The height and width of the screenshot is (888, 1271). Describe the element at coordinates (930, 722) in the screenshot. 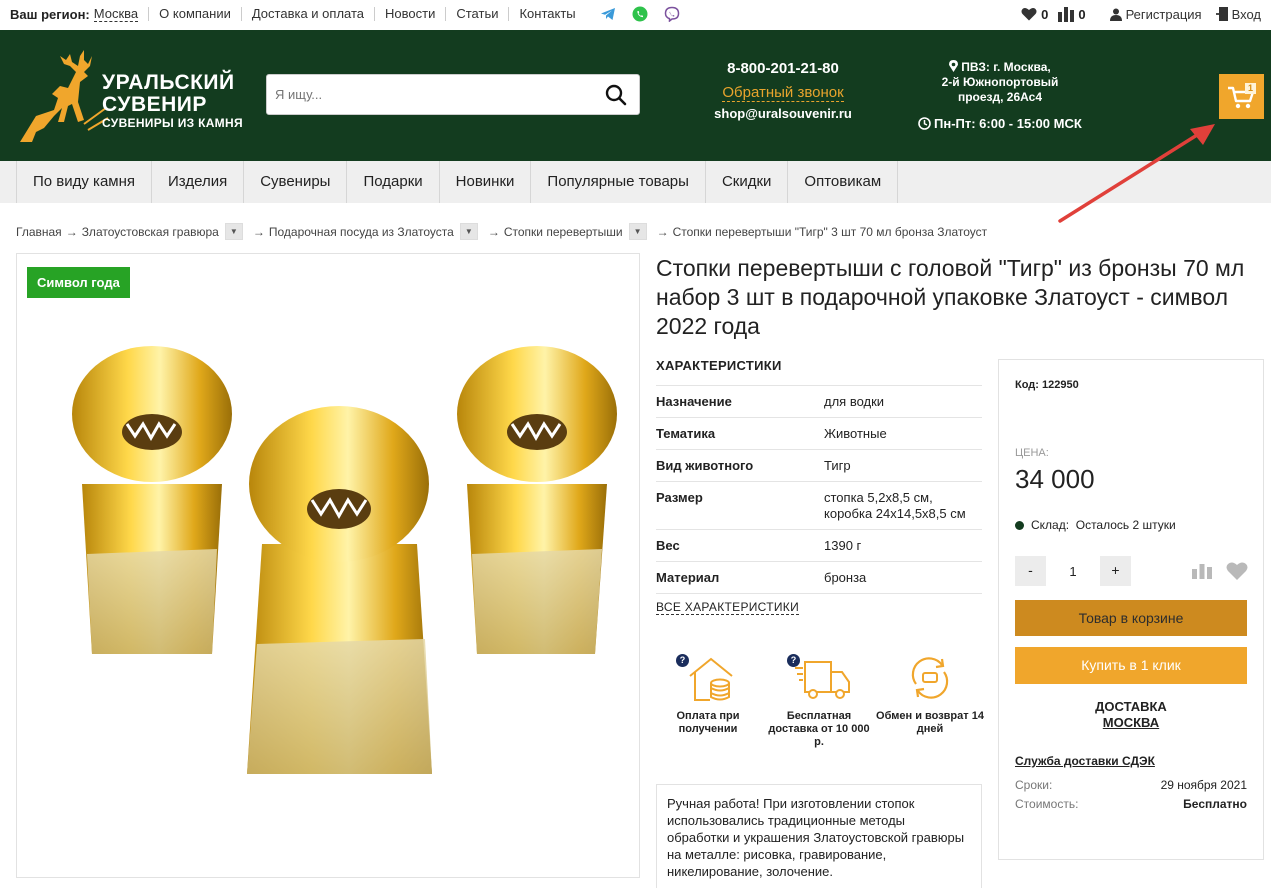

I see `feature-label: Обмен и возврат 14 дней` at that location.